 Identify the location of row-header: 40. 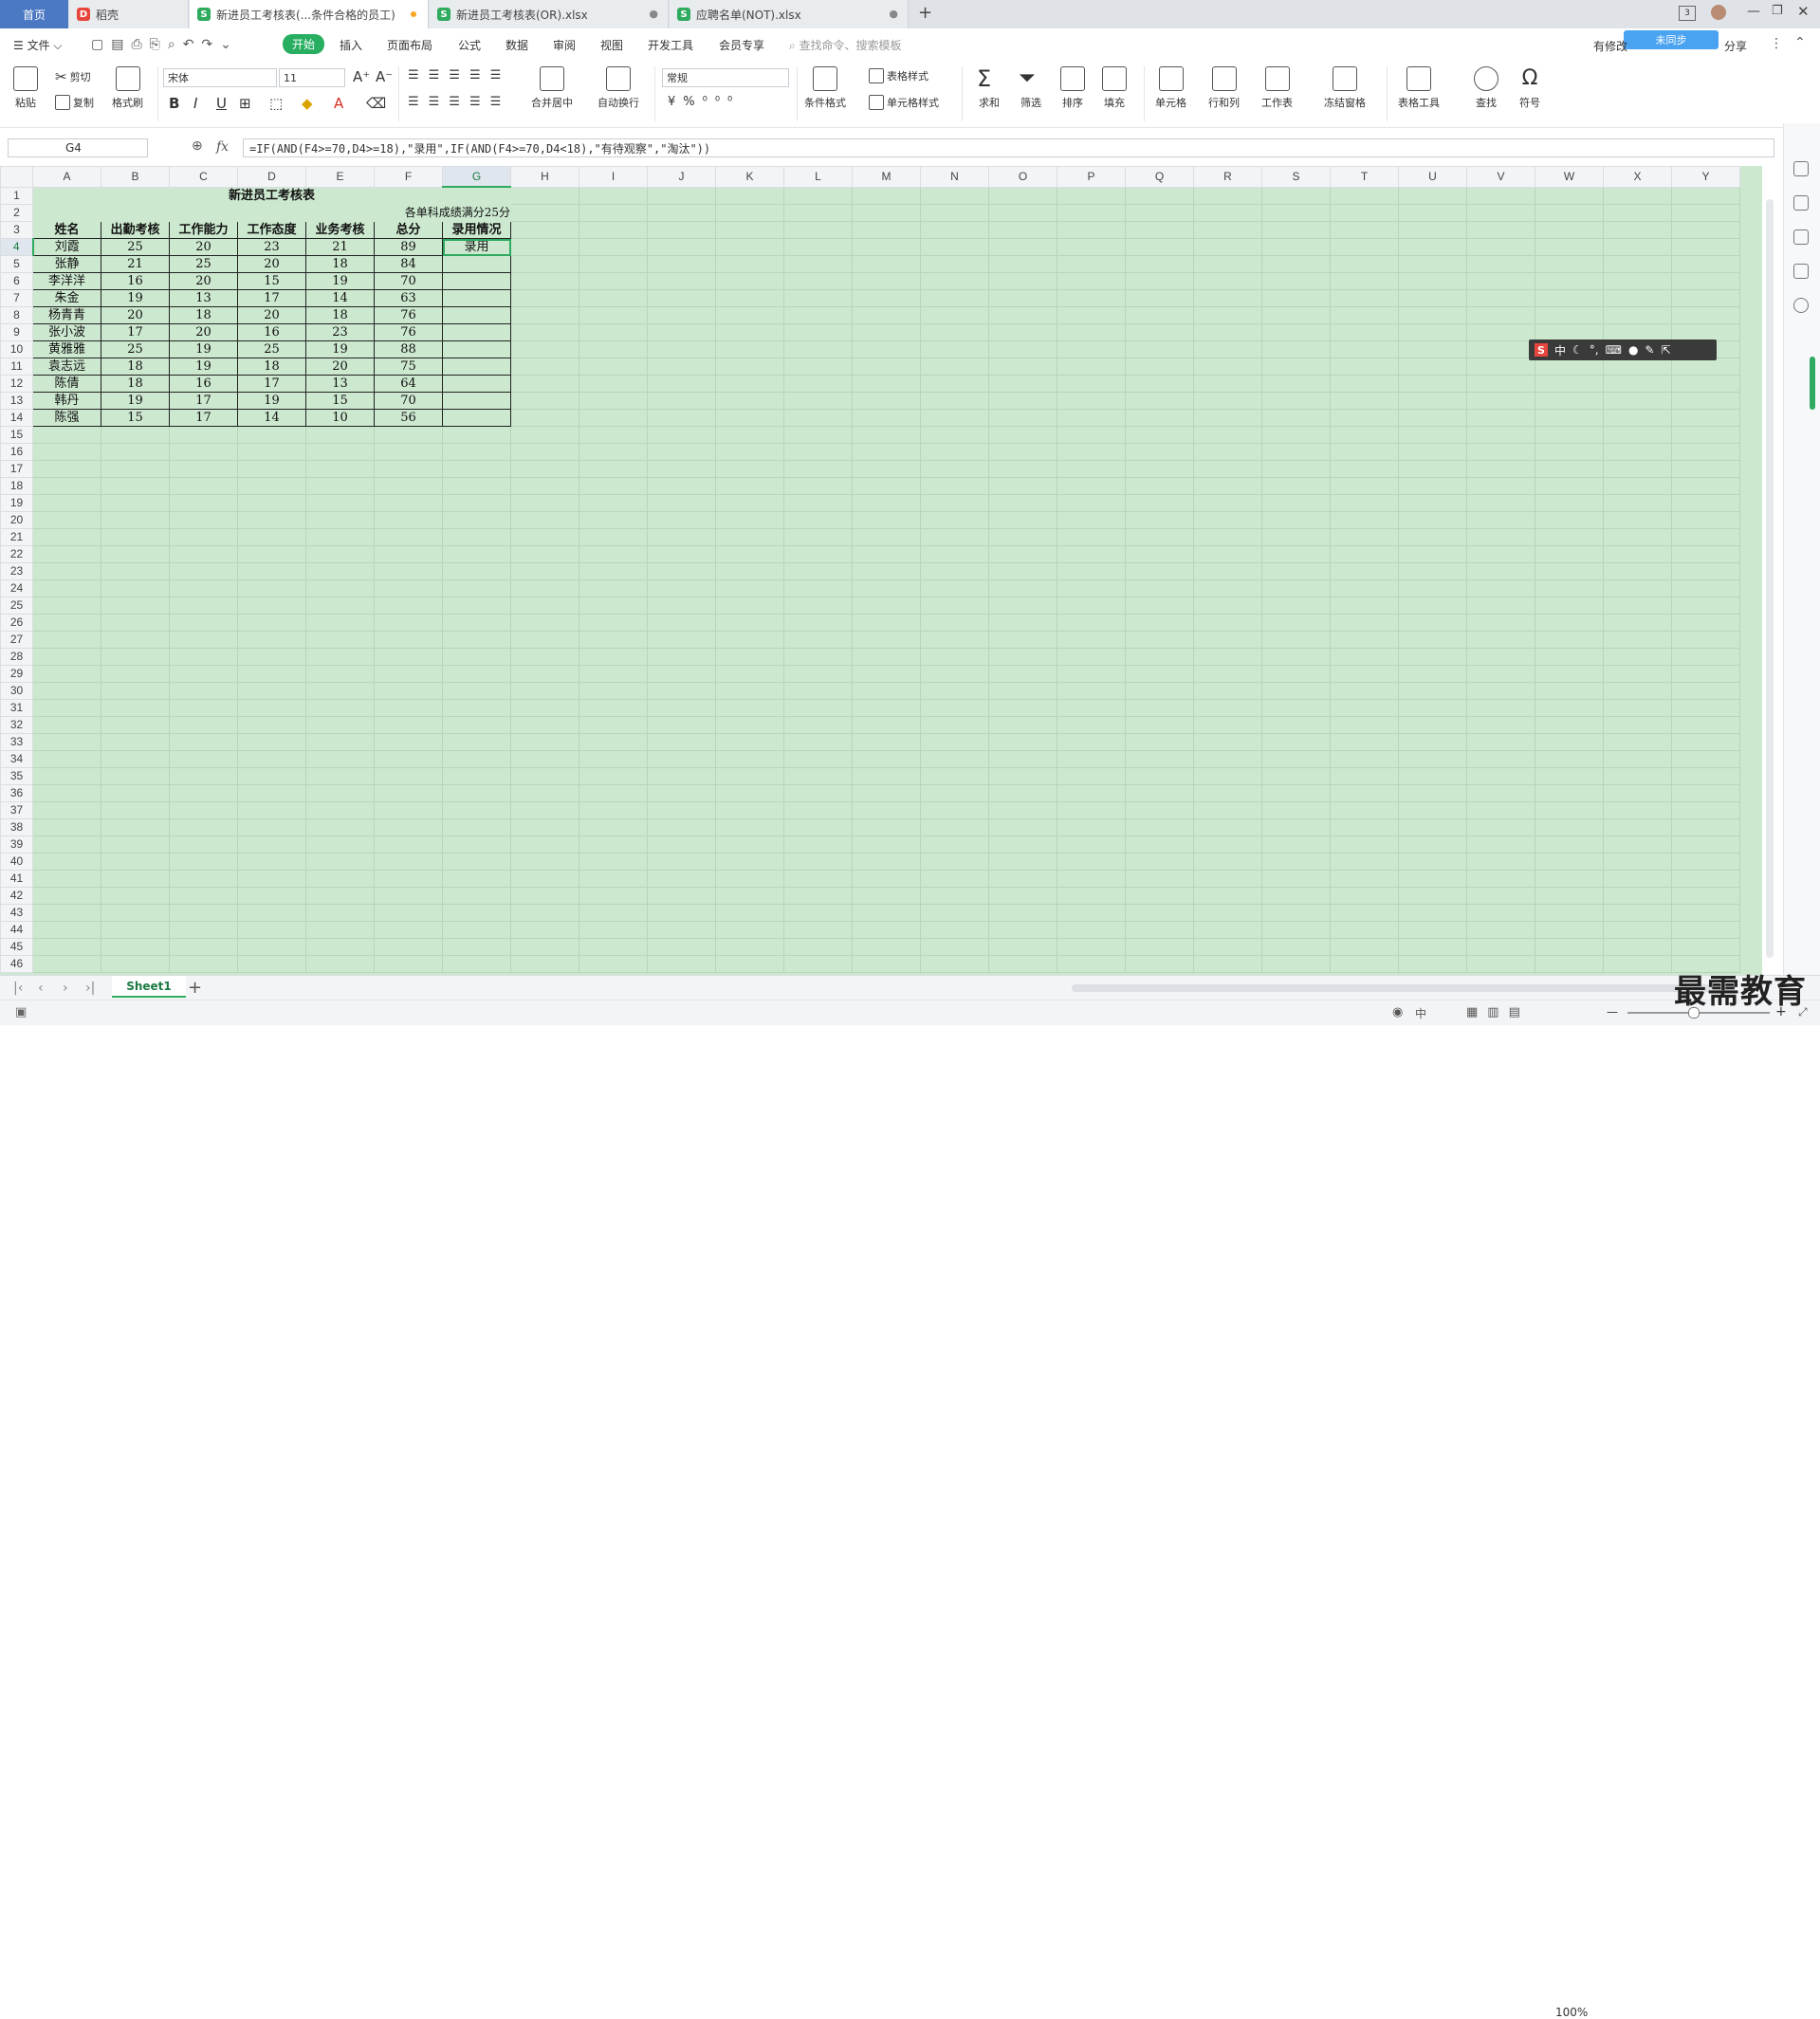
(16, 862).